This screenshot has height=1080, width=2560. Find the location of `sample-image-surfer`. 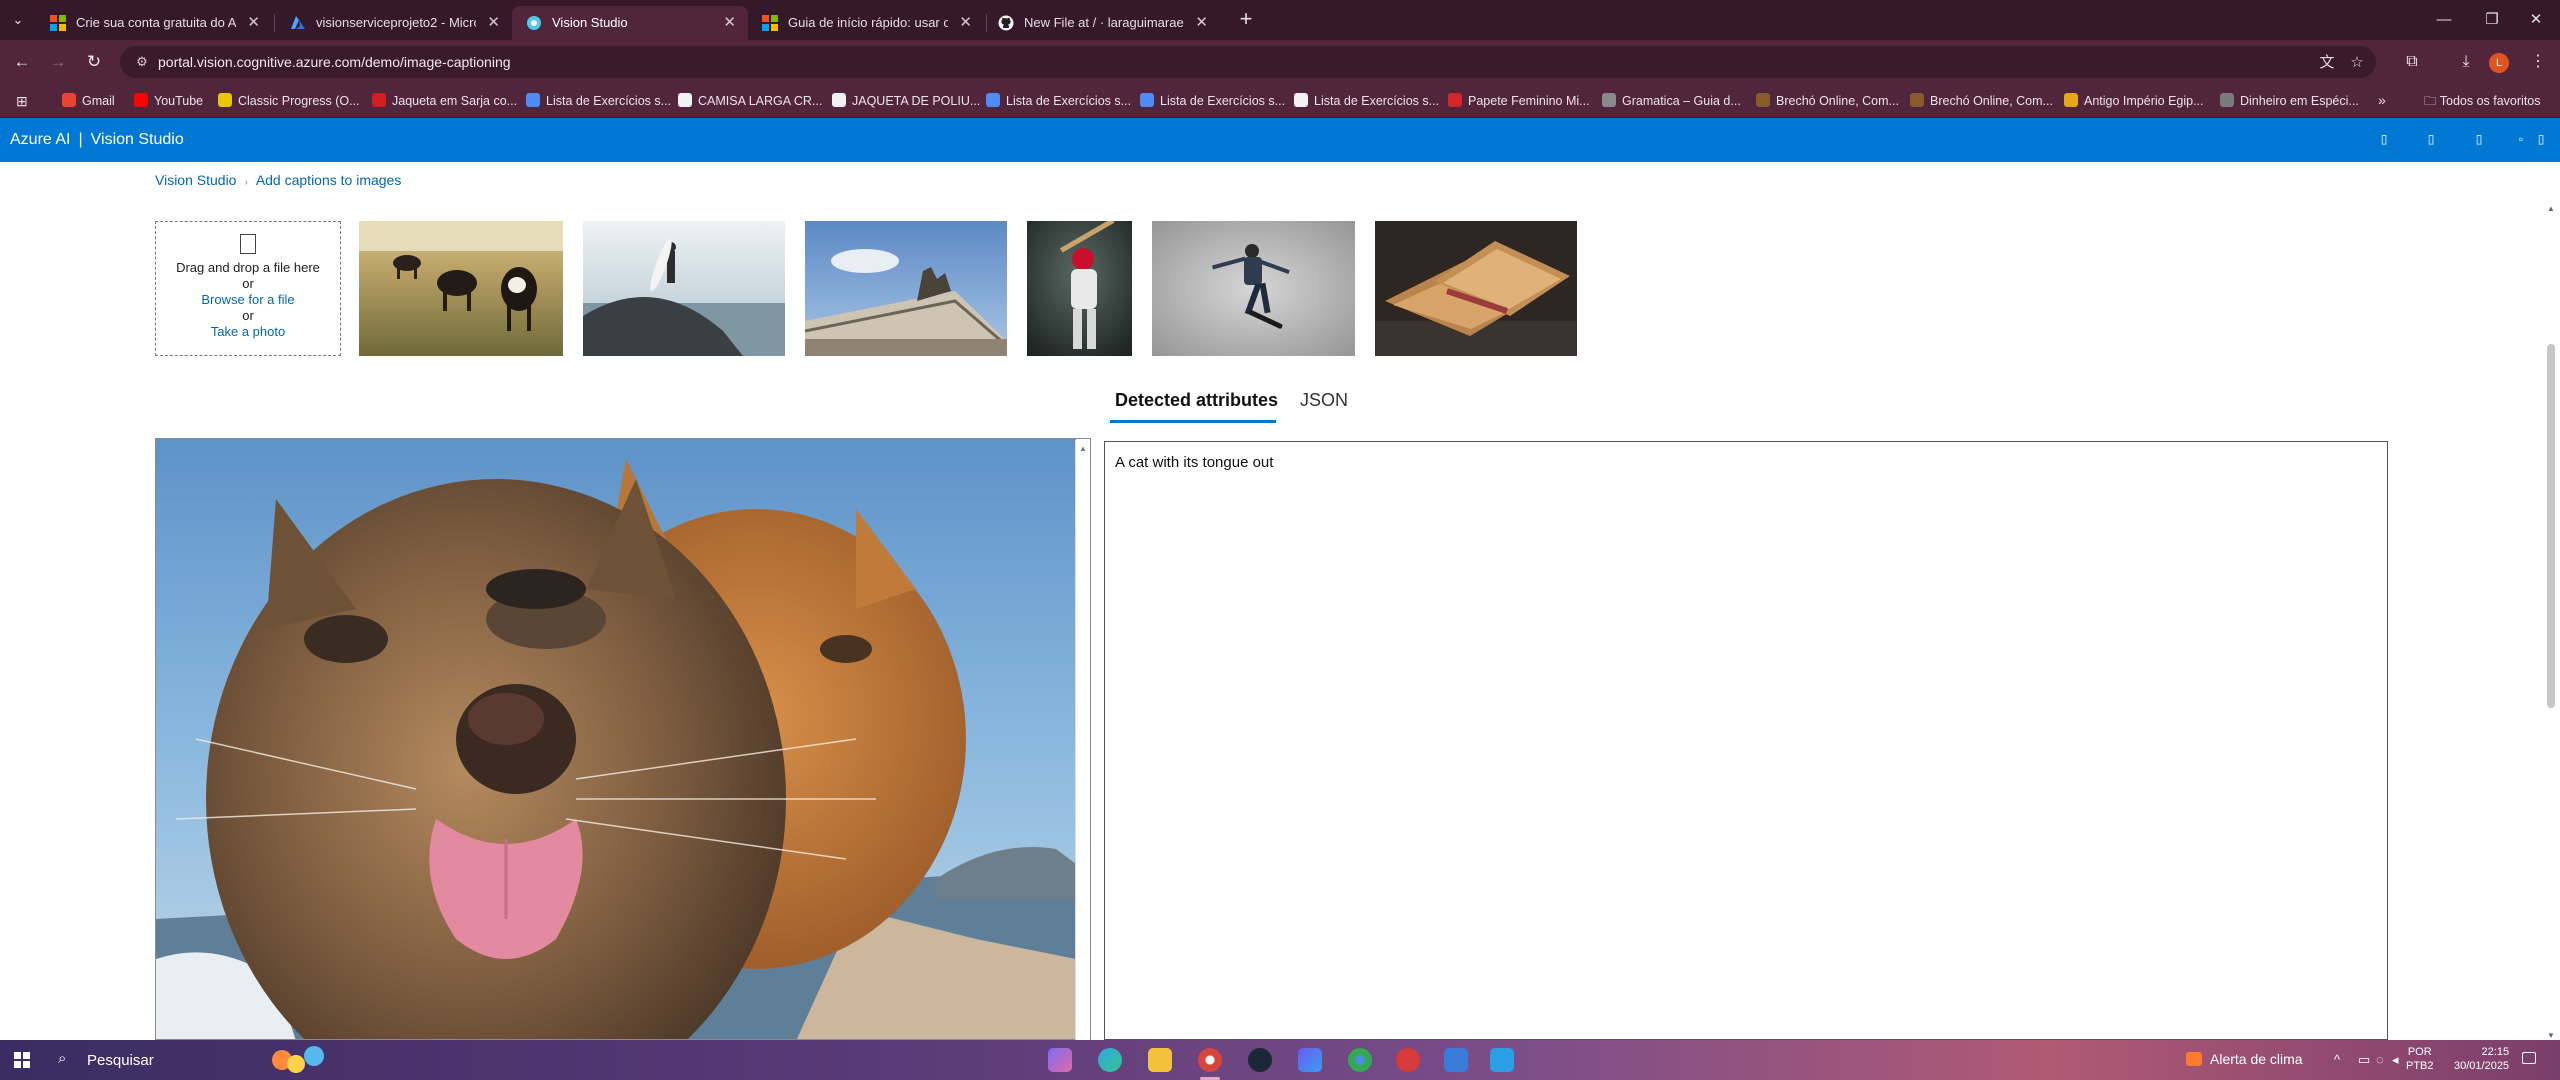

sample-image-surfer is located at coordinates (684, 288).